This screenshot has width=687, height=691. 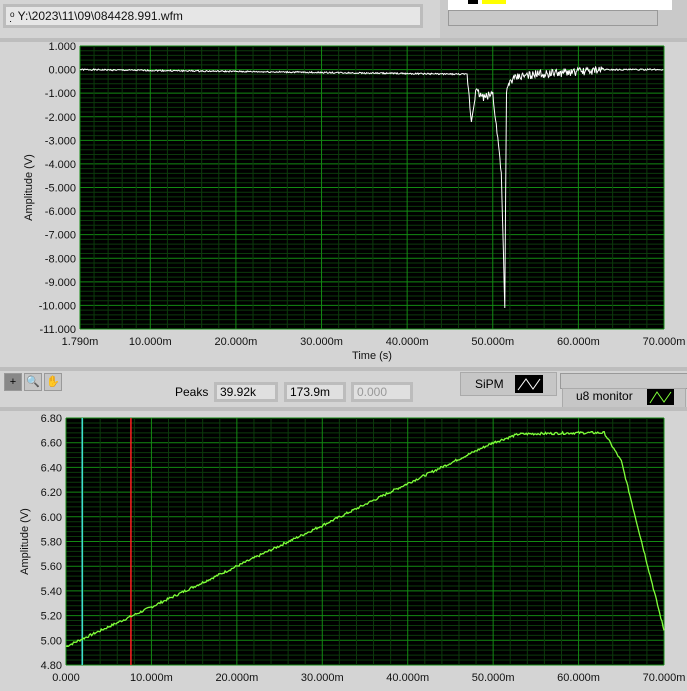 I want to click on y-tick-label: -2.000, so click(x=60, y=118).